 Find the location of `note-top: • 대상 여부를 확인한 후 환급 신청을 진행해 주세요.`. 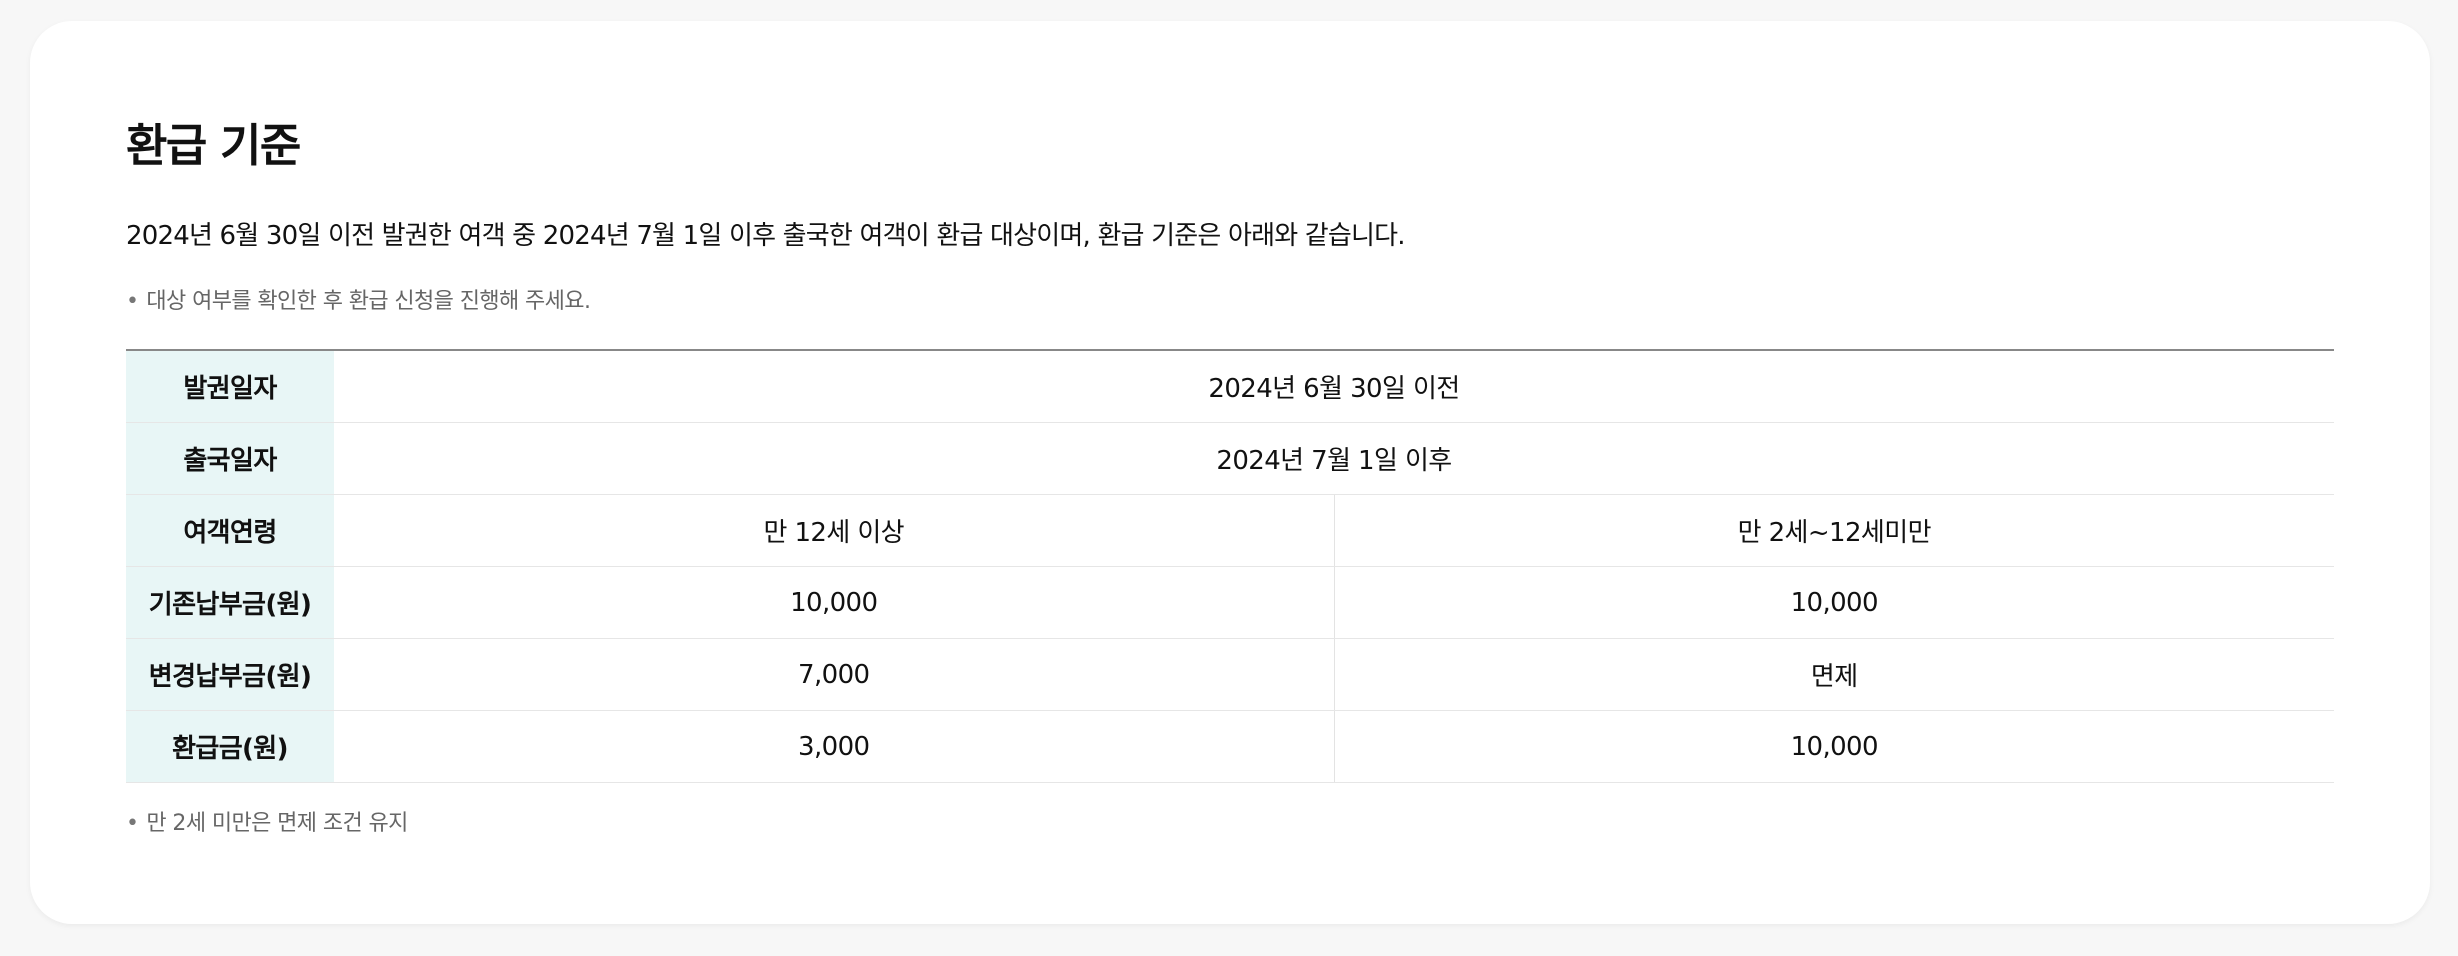

note-top: • 대상 여부를 확인한 후 환급 신청을 진행해 주세요. is located at coordinates (358, 302).